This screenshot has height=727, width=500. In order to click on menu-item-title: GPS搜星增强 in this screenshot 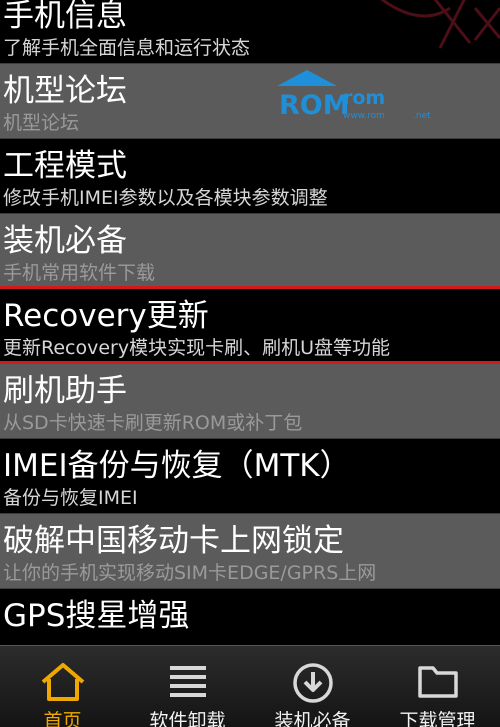, I will do `click(96, 616)`.